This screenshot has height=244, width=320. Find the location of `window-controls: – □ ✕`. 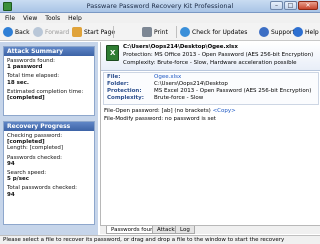

window-controls: – □ ✕ is located at coordinates (294, 5).